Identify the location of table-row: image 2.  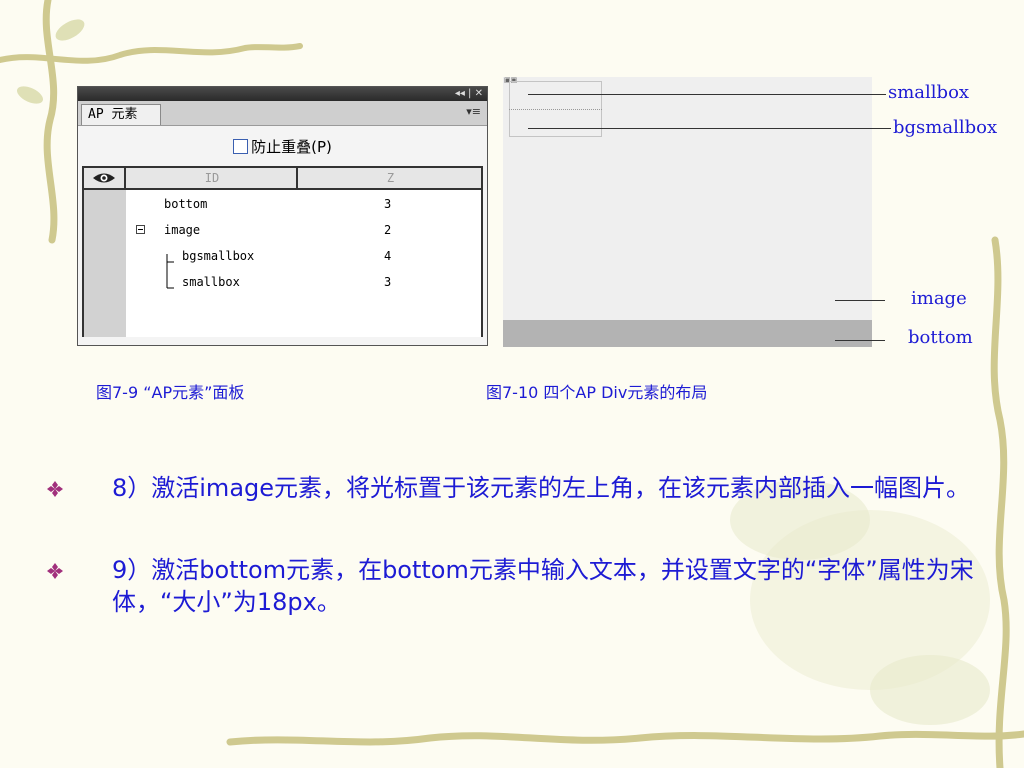
(303, 230).